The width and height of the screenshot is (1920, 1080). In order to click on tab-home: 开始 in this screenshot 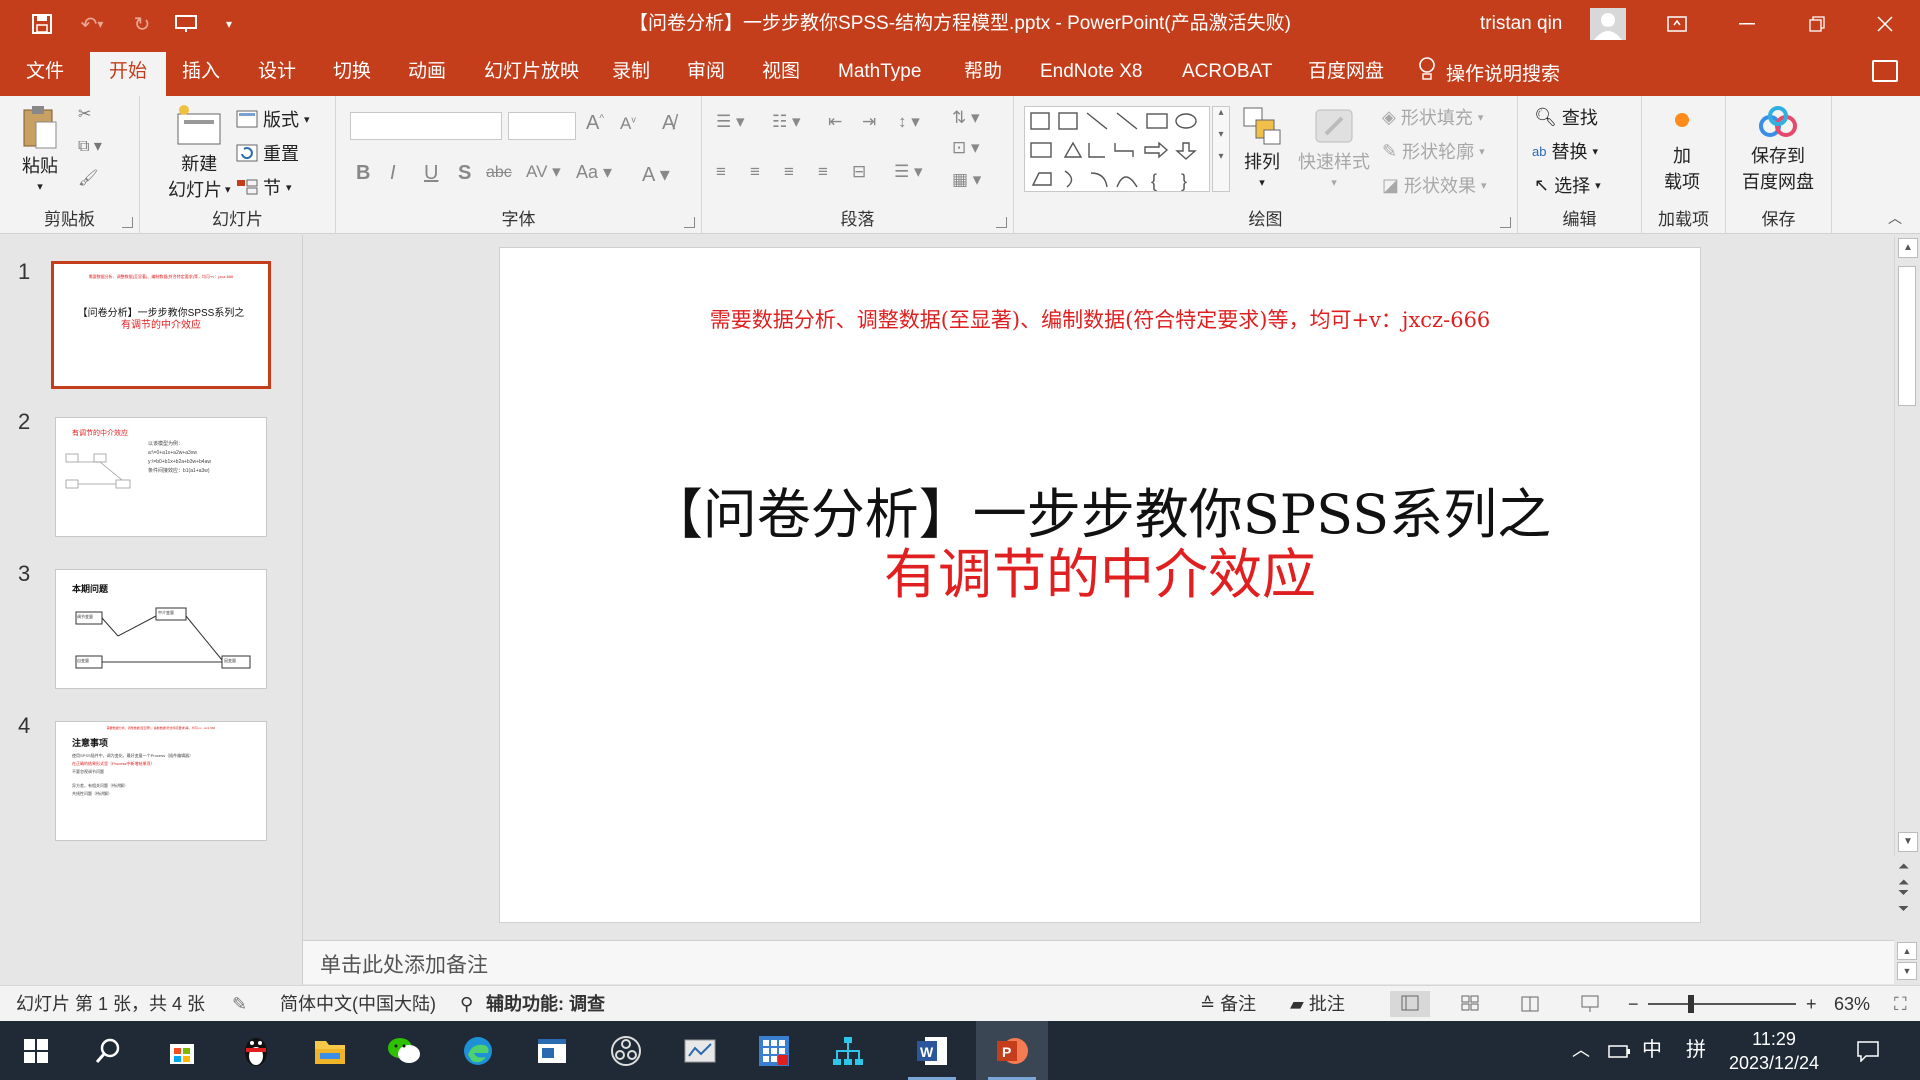, I will do `click(128, 74)`.